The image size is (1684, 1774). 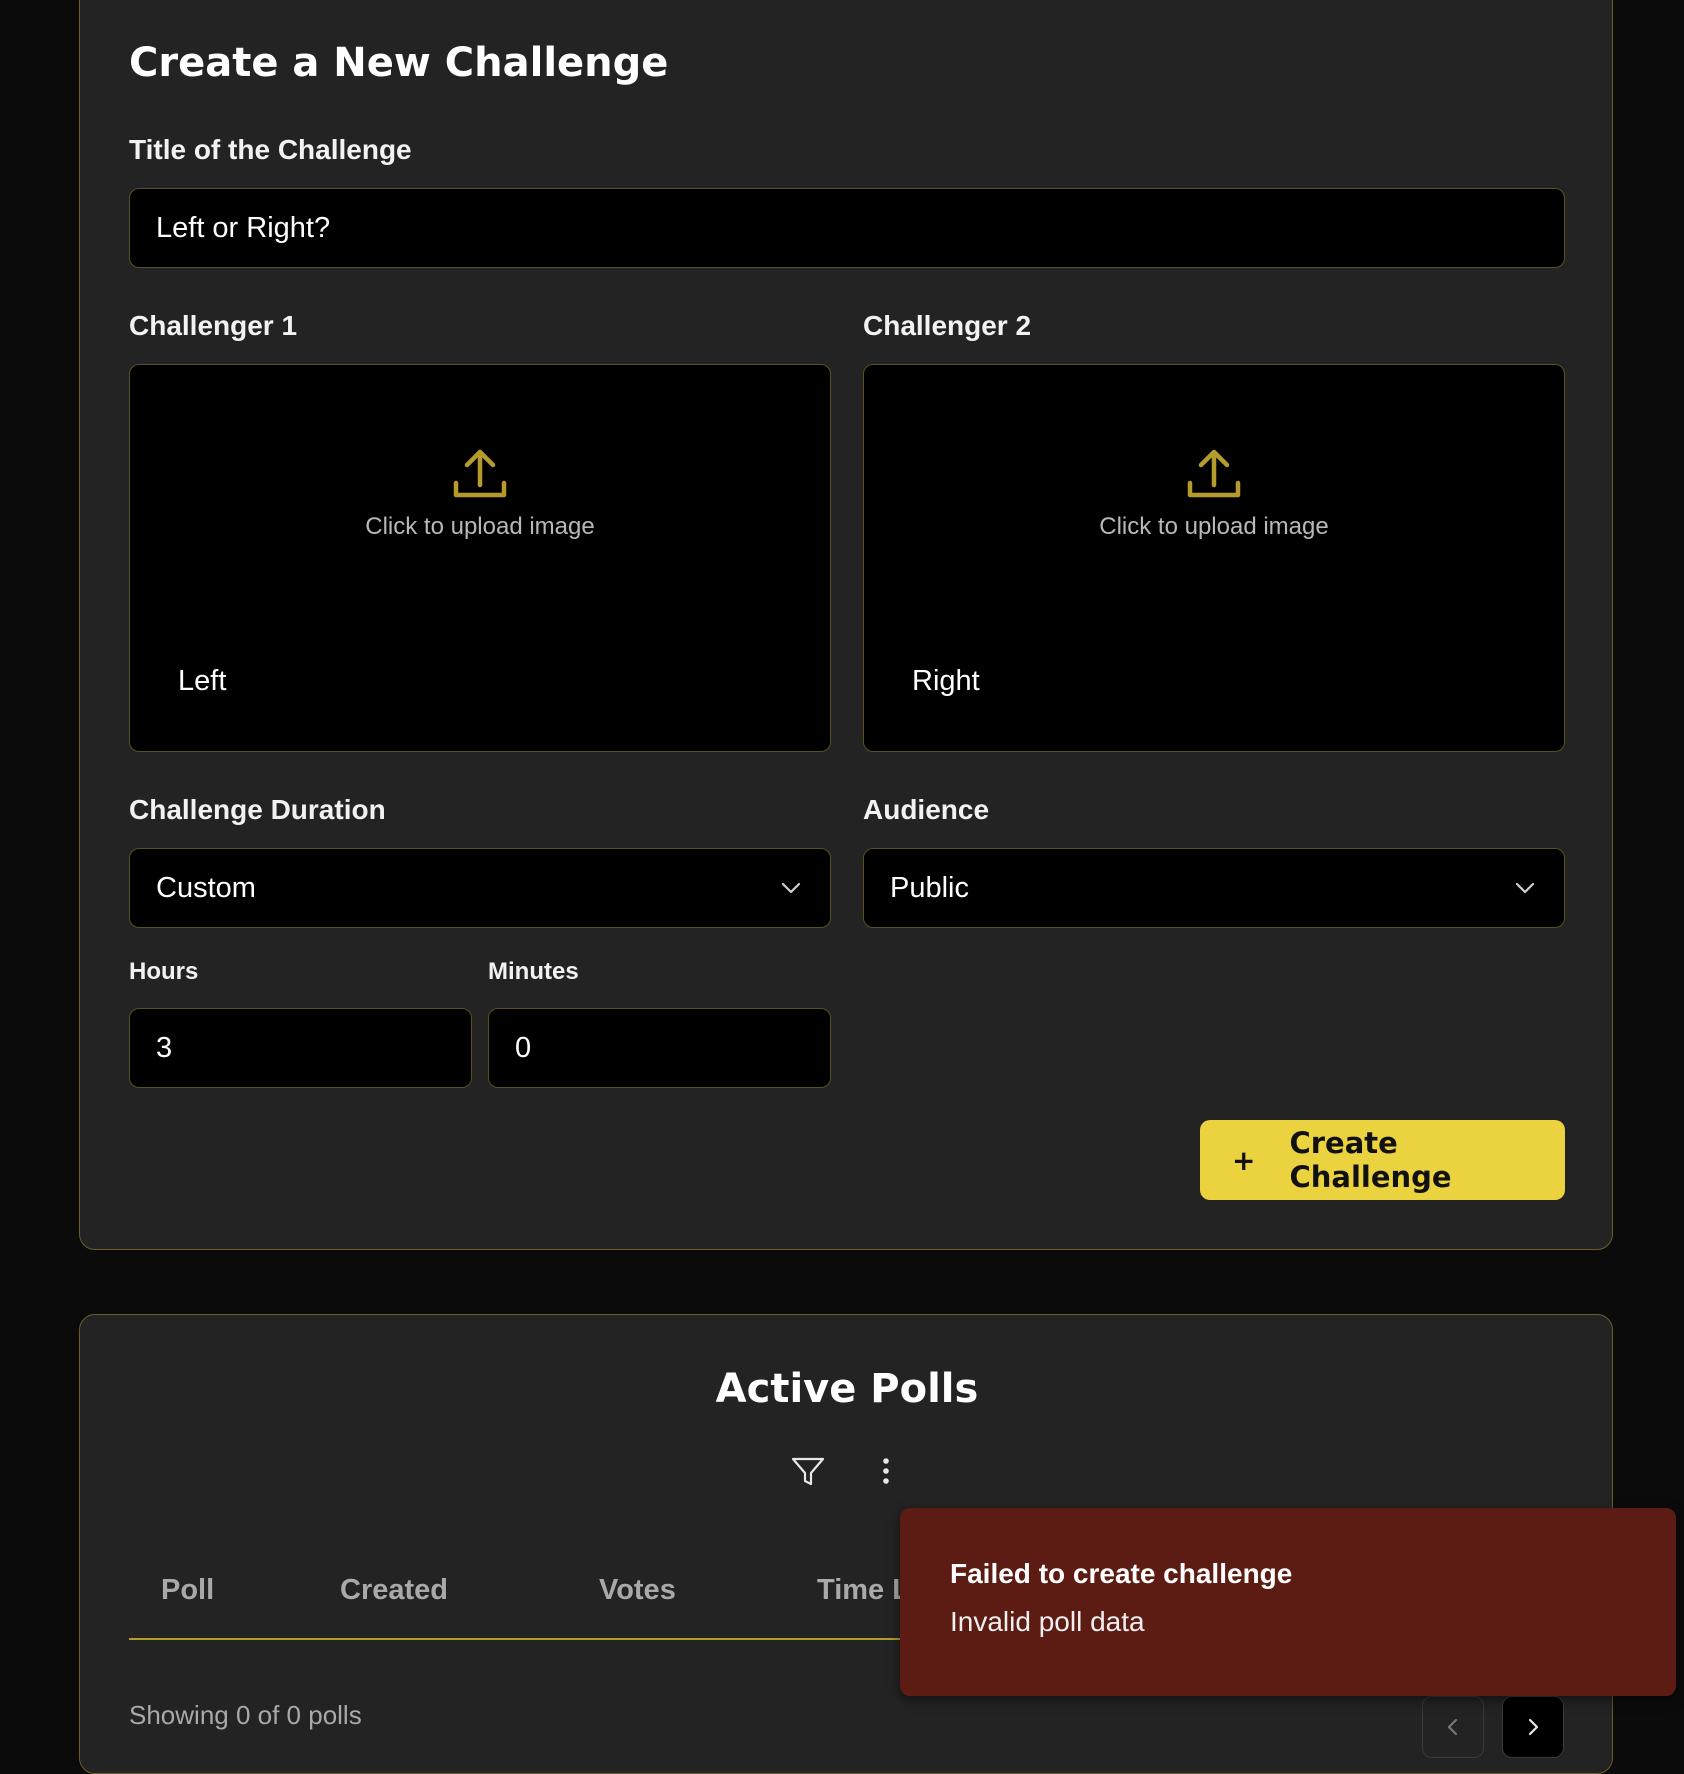 I want to click on create-challenge-button-label: Create Challenge, so click(x=1370, y=1160).